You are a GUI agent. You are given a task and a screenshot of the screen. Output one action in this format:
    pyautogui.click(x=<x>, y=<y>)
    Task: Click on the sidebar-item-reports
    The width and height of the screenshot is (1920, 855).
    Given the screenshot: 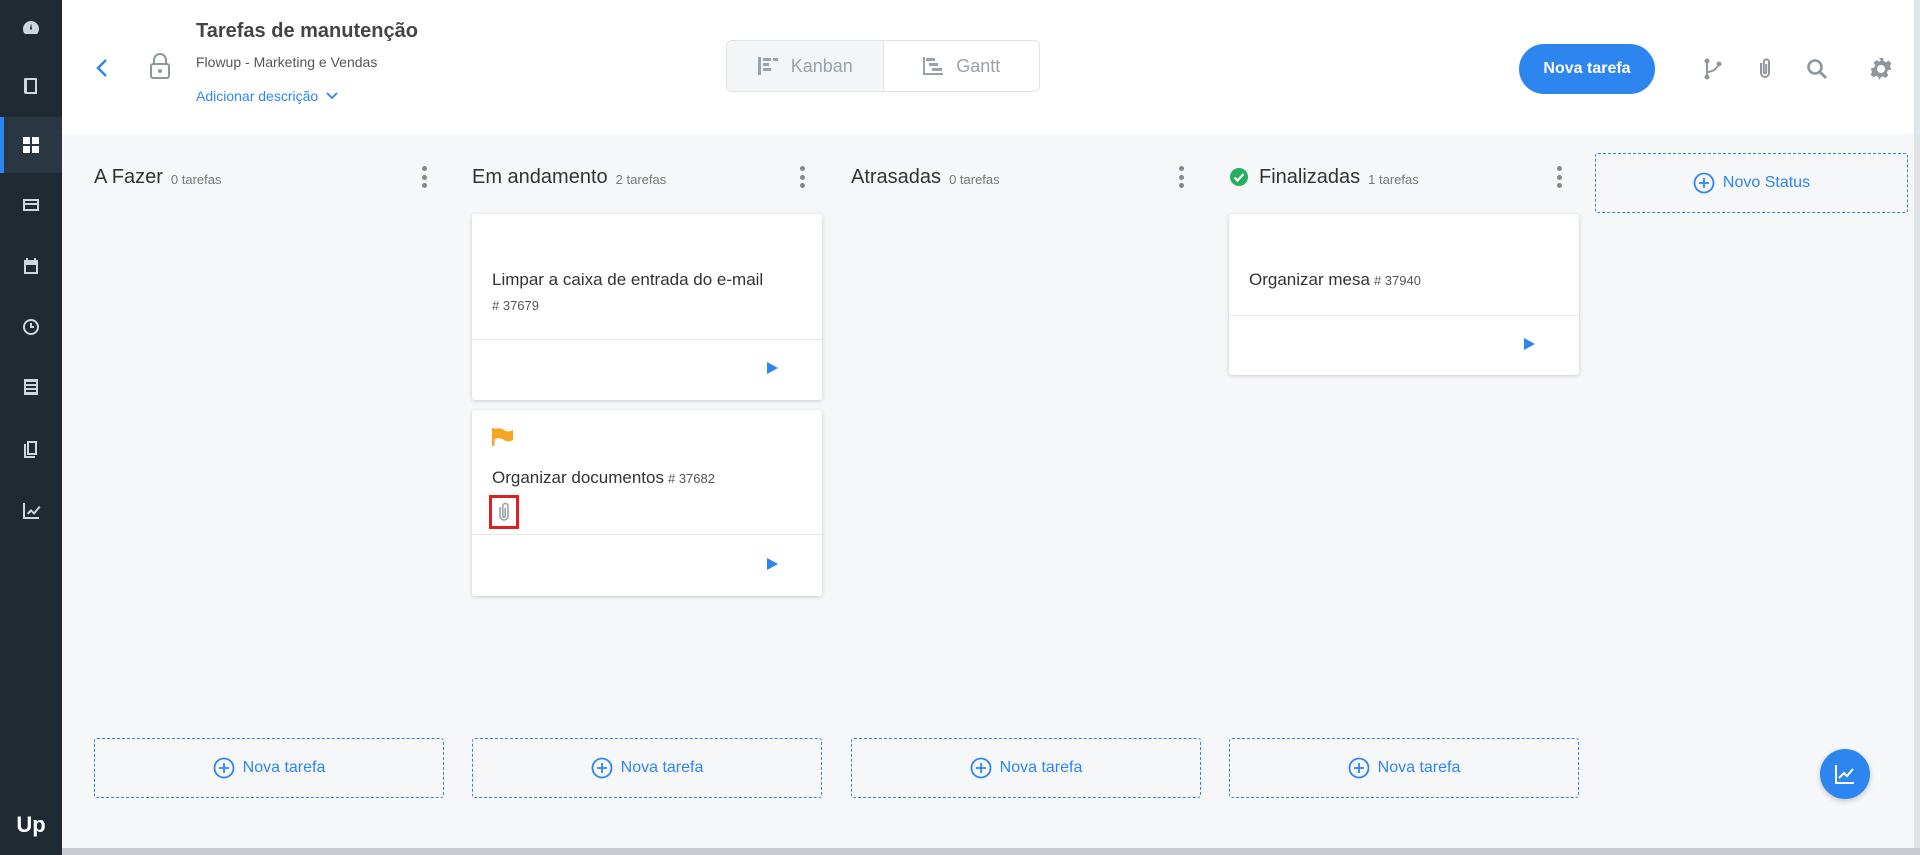 What is the action you would take?
    pyautogui.click(x=31, y=511)
    